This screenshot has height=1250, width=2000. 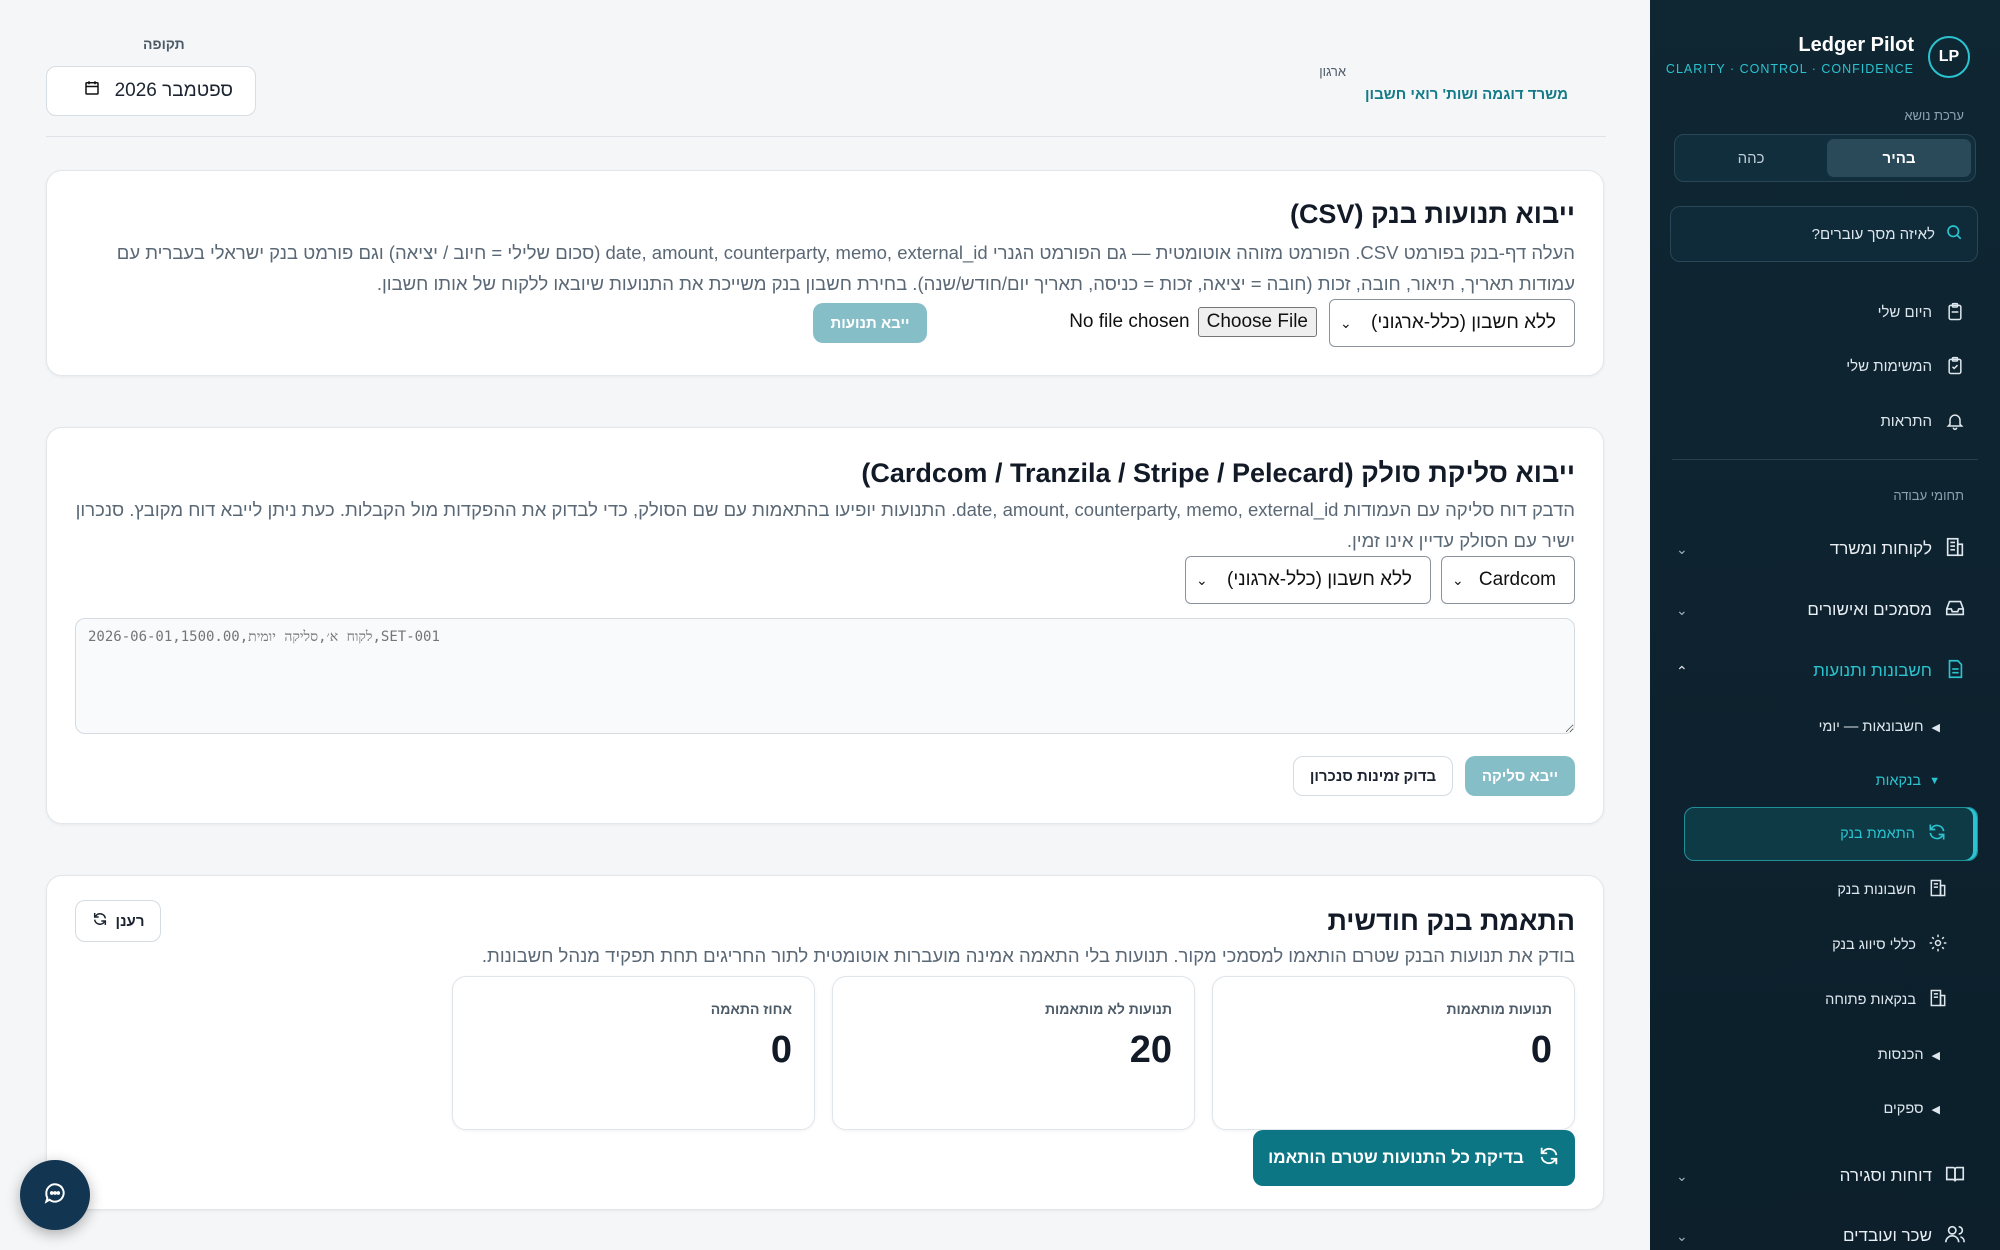 I want to click on work-areas-label: תחומי עבודה, so click(x=1928, y=495).